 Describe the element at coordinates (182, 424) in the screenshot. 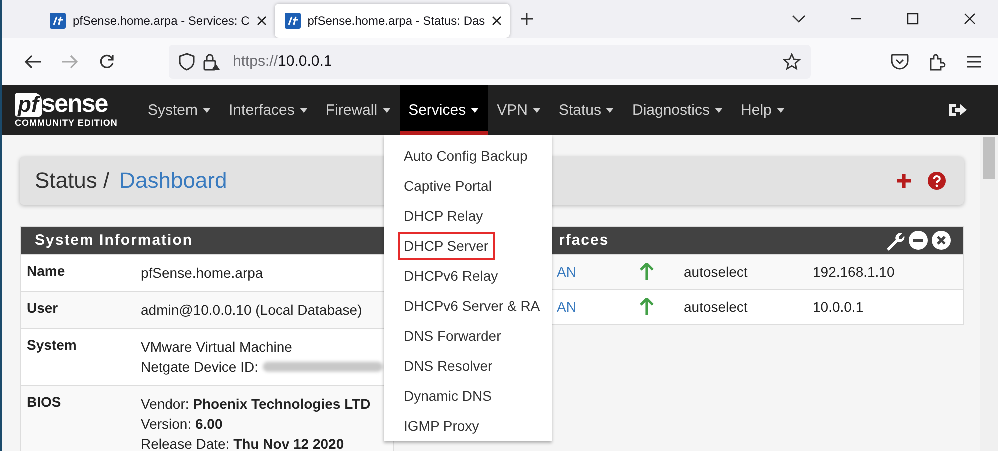

I see `row-value: Version: 6.00` at that location.